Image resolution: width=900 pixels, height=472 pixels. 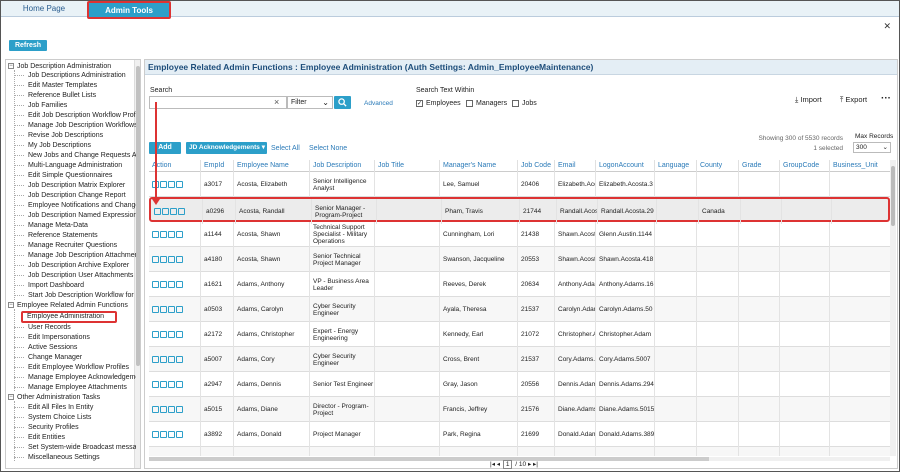 I want to click on tree-item: Multi-Language Administration, so click(x=72, y=165).